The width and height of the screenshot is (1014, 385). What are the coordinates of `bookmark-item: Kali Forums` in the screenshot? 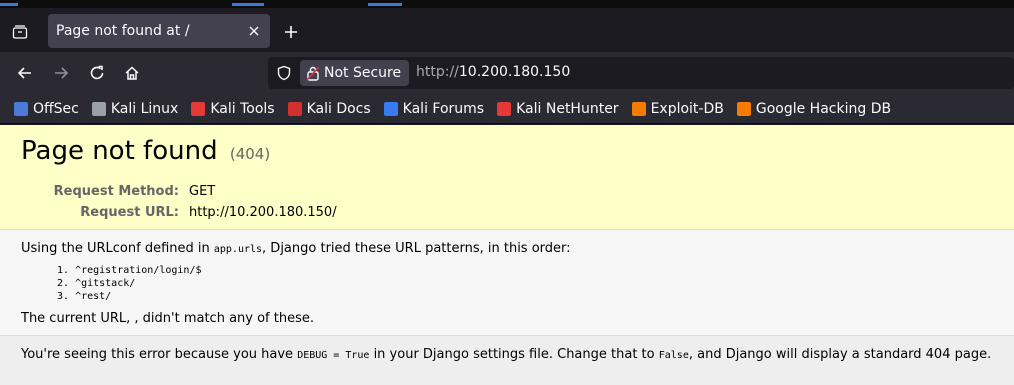 It's located at (434, 108).